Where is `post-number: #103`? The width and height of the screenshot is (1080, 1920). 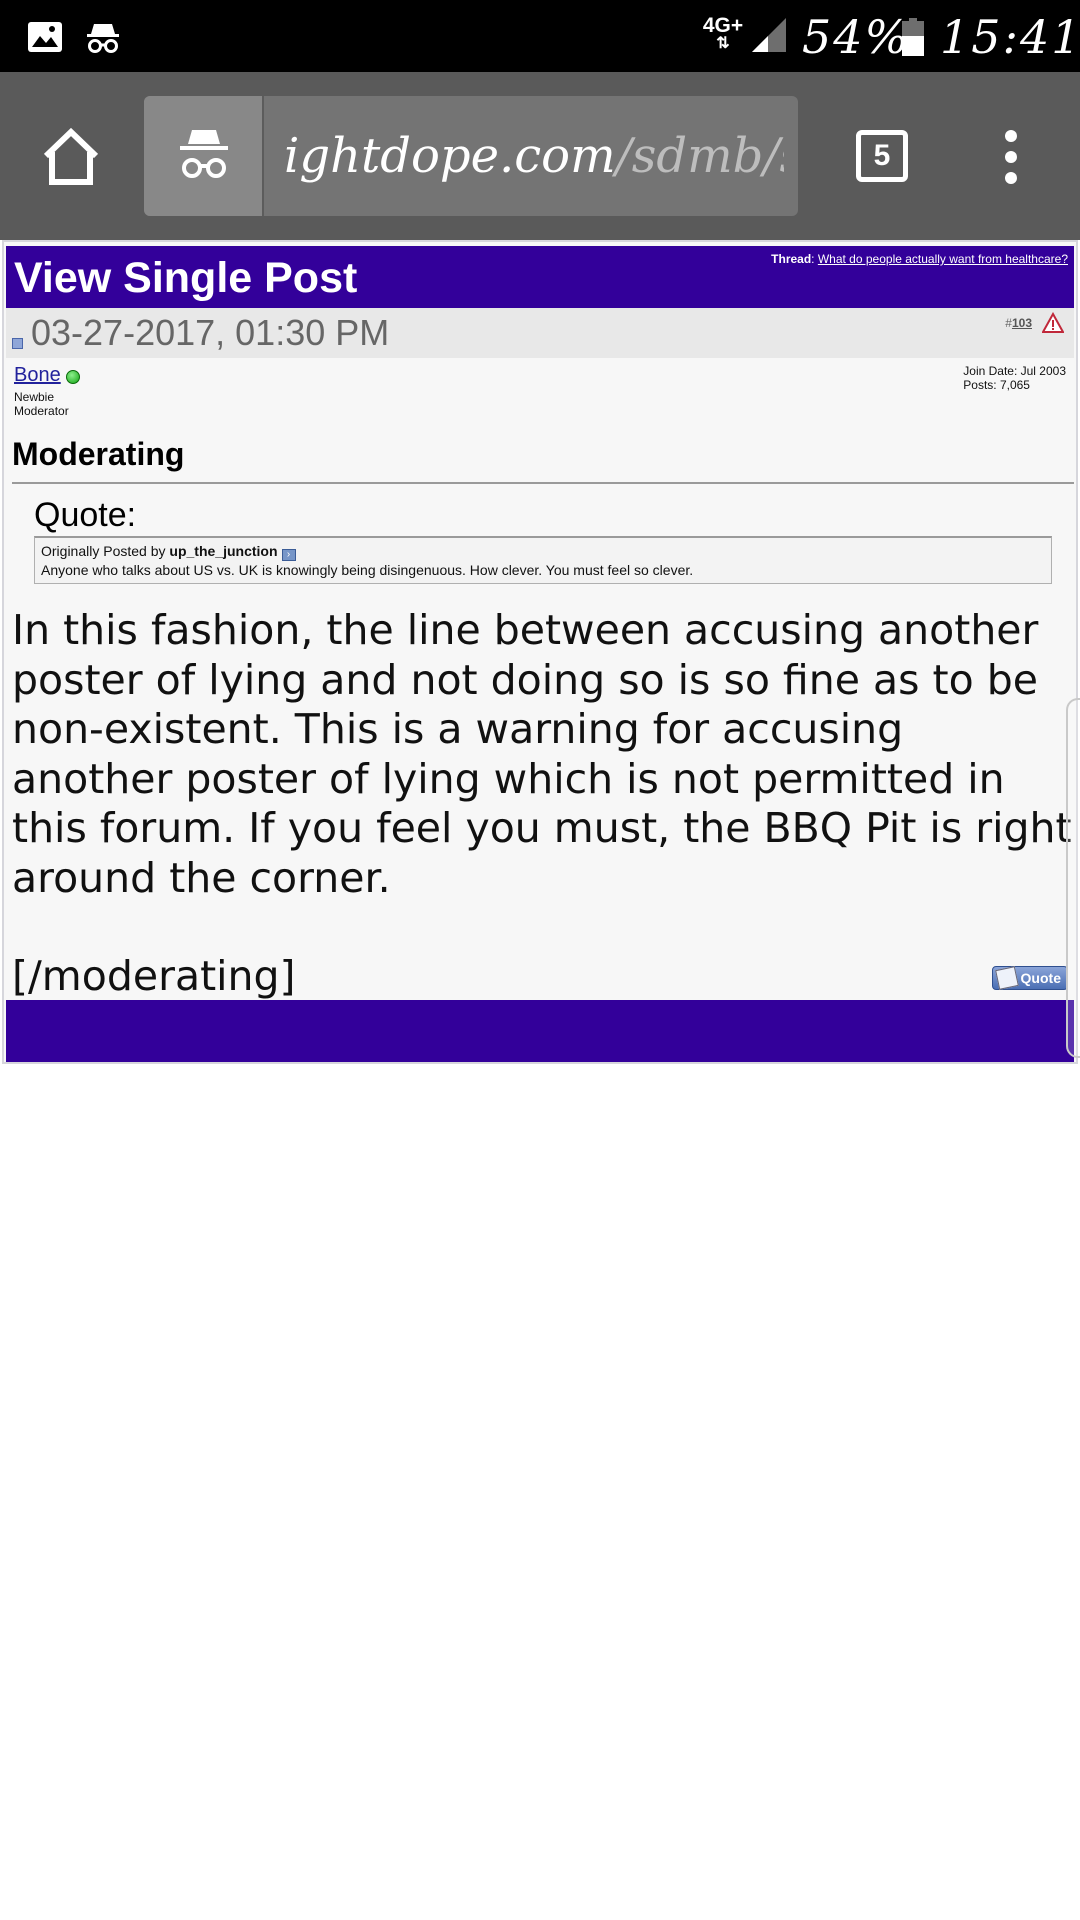 post-number: #103 is located at coordinates (1018, 323).